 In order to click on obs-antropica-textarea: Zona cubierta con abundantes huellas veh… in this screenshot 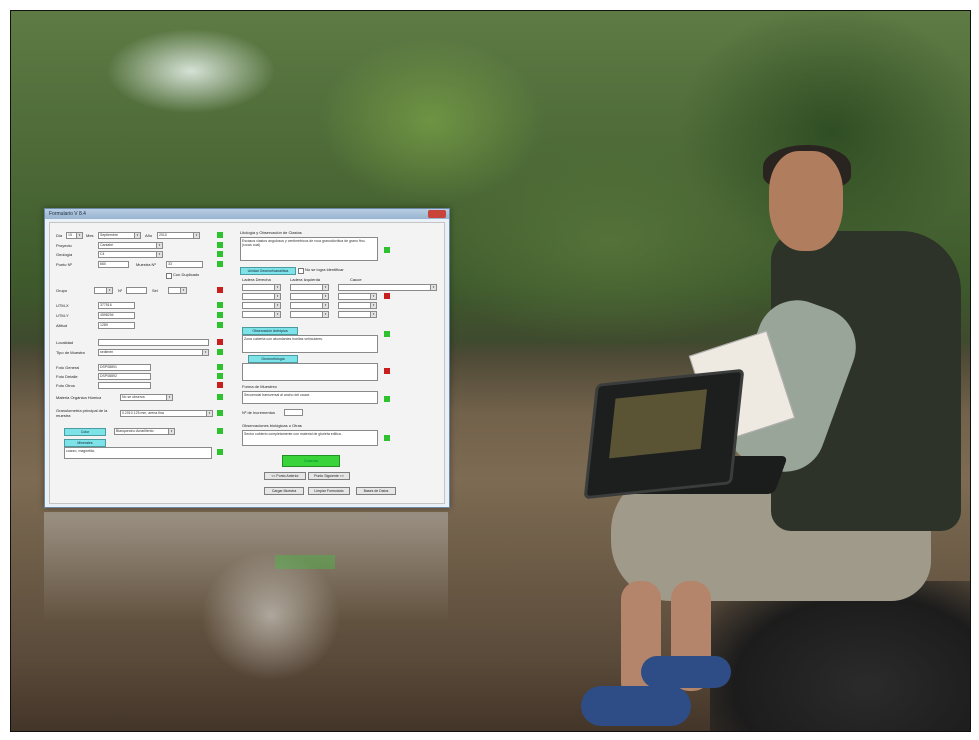, I will do `click(310, 344)`.